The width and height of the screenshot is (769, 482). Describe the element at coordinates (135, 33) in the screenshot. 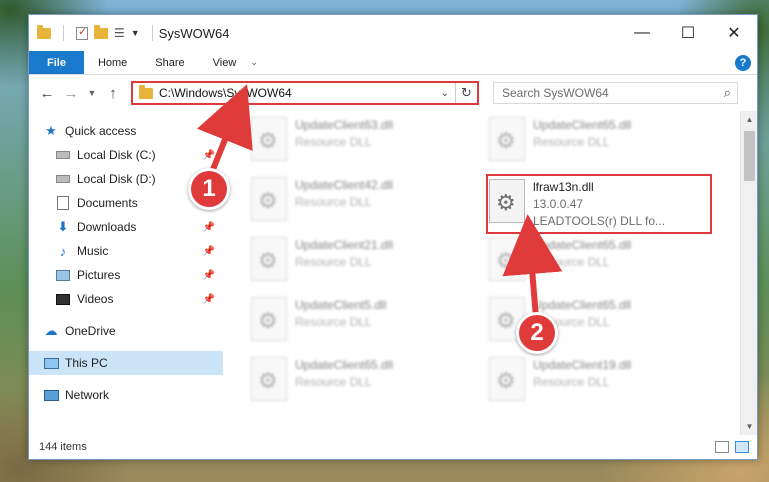

I see `chevron-down-icon: ▼` at that location.